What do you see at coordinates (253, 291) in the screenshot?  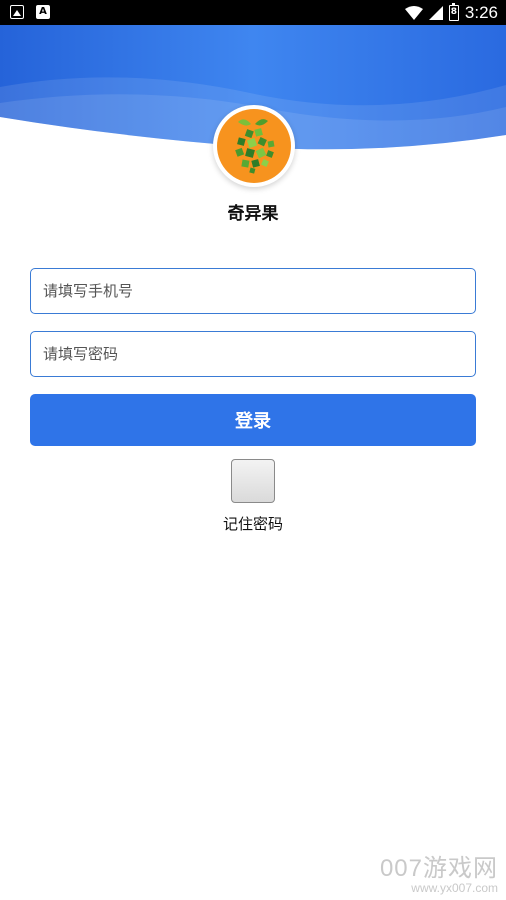 I see `phone-input` at bounding box center [253, 291].